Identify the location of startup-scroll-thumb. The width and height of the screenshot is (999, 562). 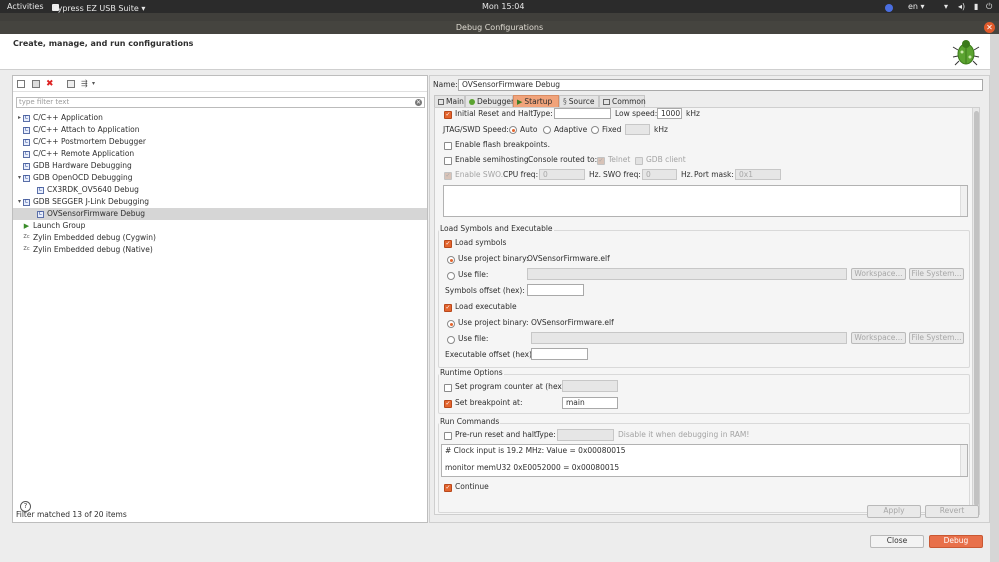
(976, 308).